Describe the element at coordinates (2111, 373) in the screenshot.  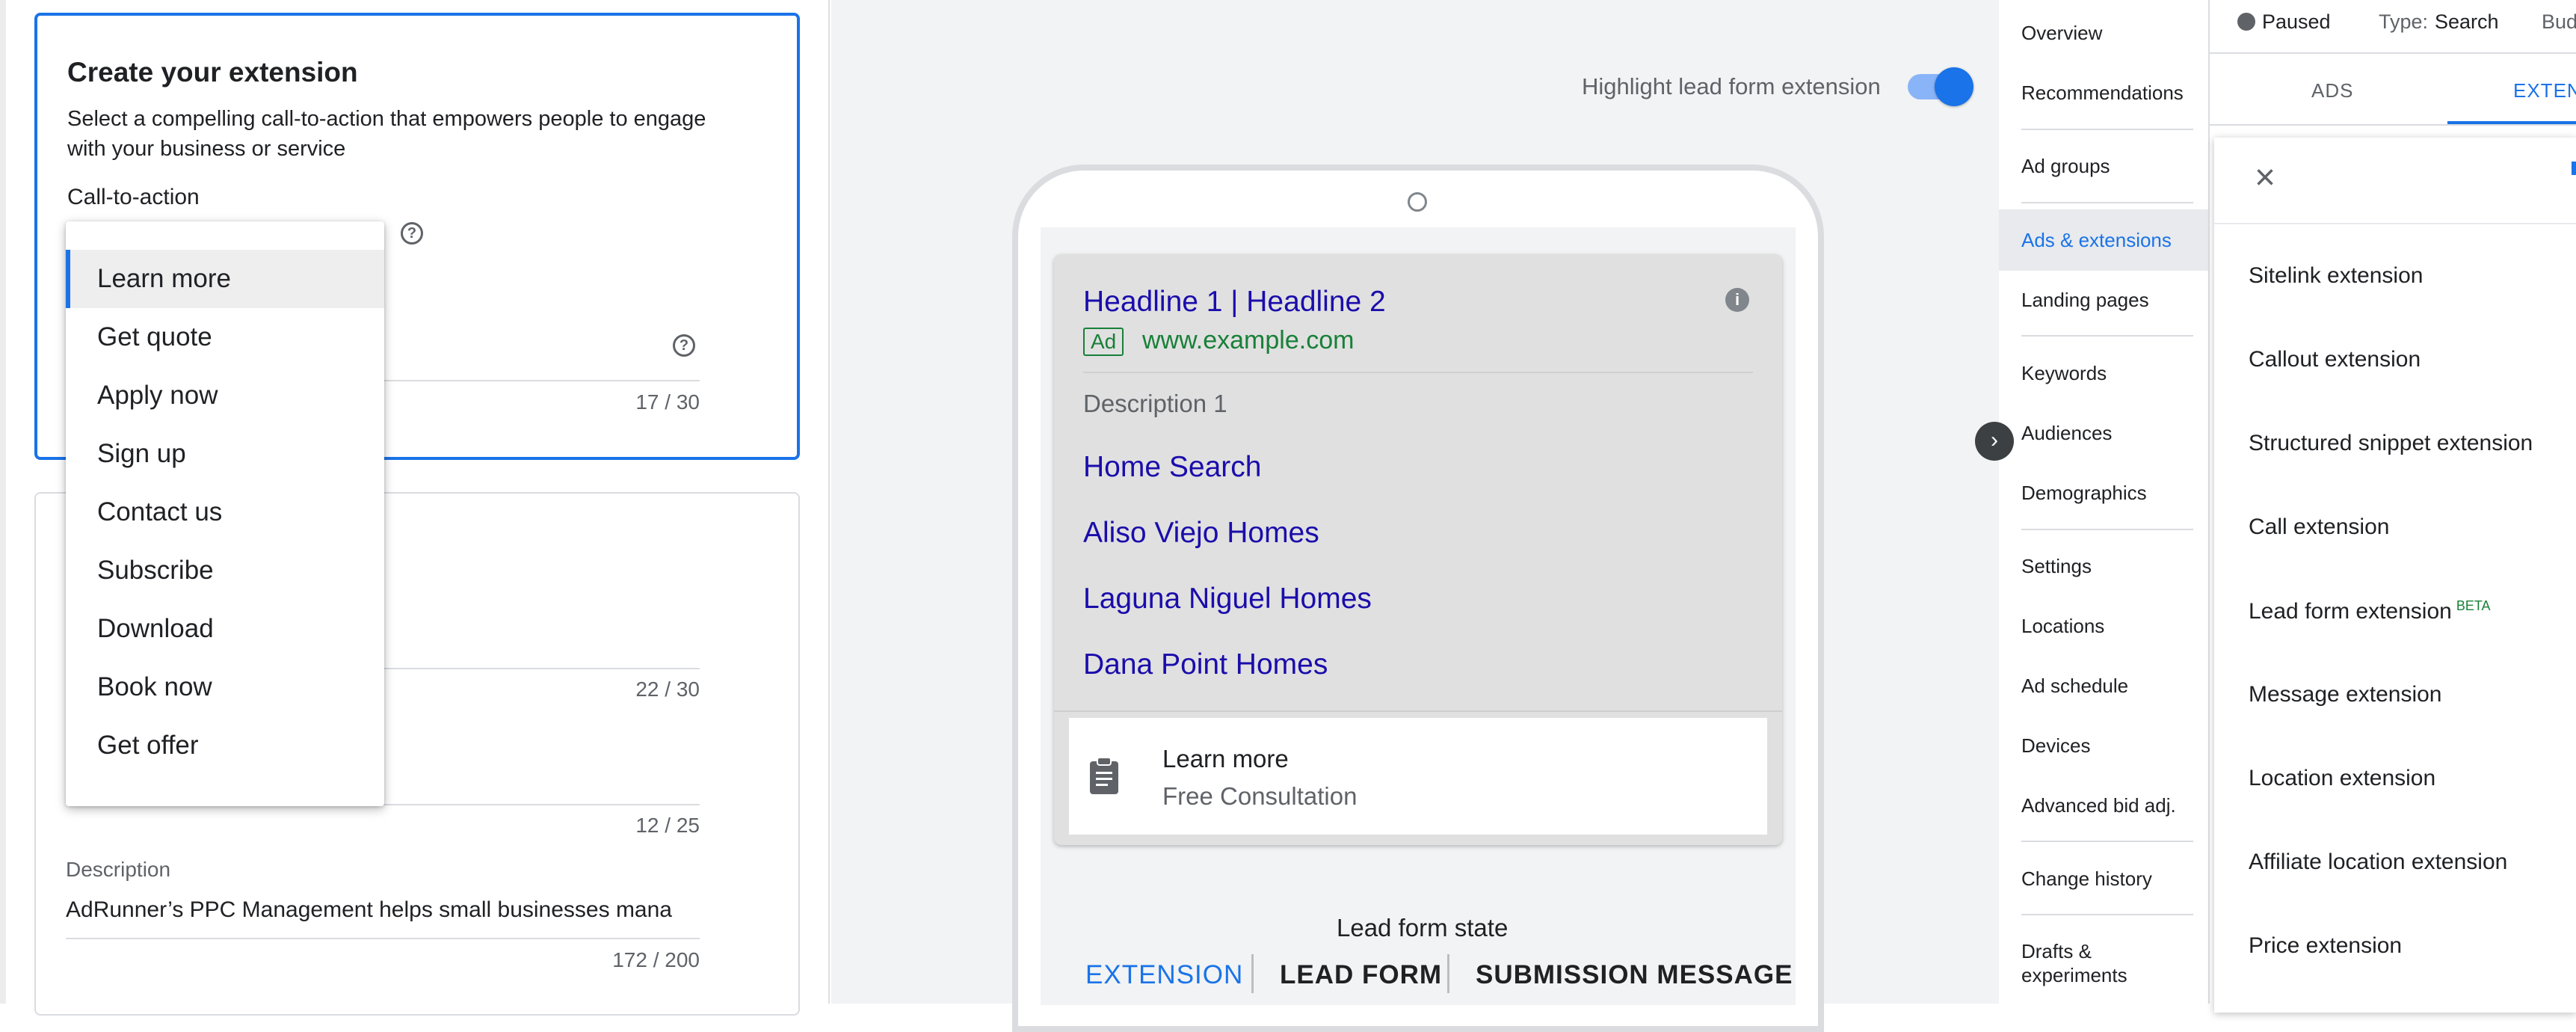
I see `nav-item-keywords: Keywords` at that location.